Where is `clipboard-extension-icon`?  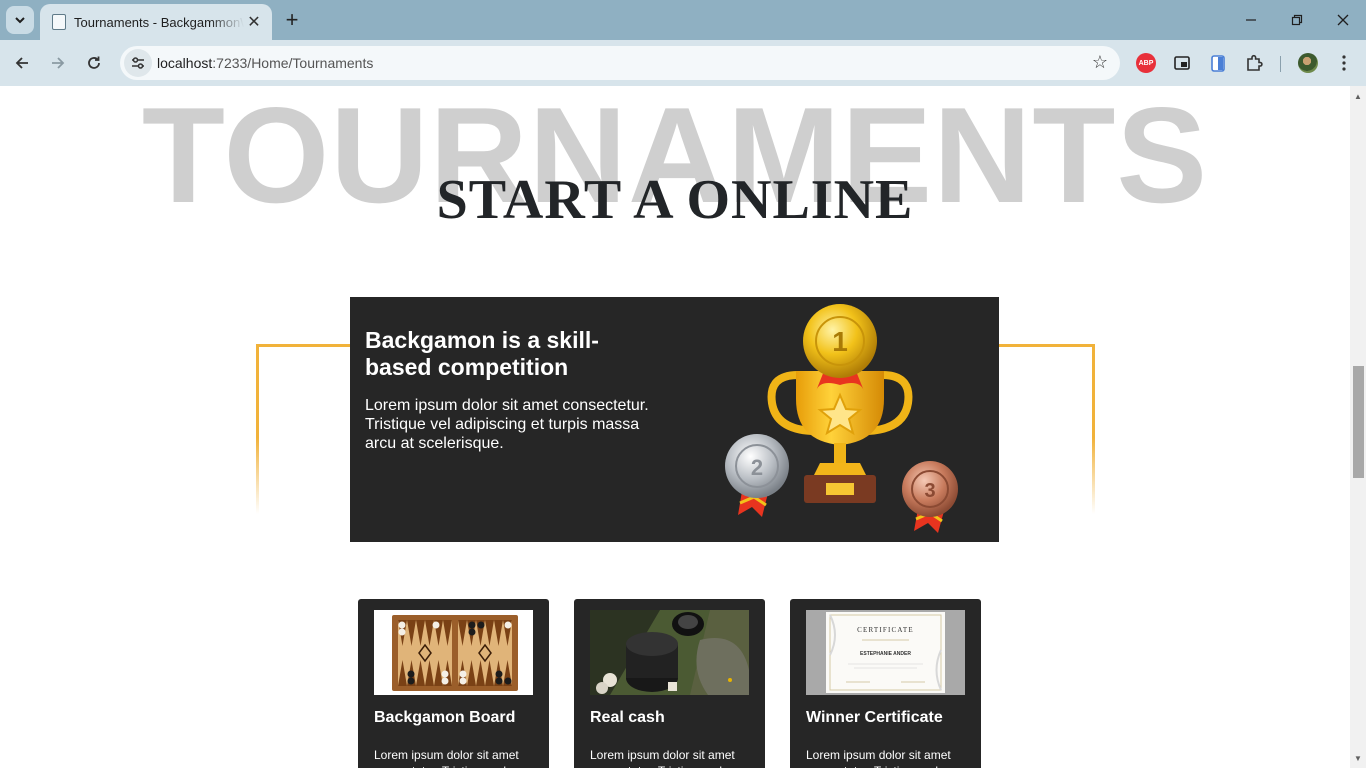
clipboard-extension-icon is located at coordinates (1218, 63).